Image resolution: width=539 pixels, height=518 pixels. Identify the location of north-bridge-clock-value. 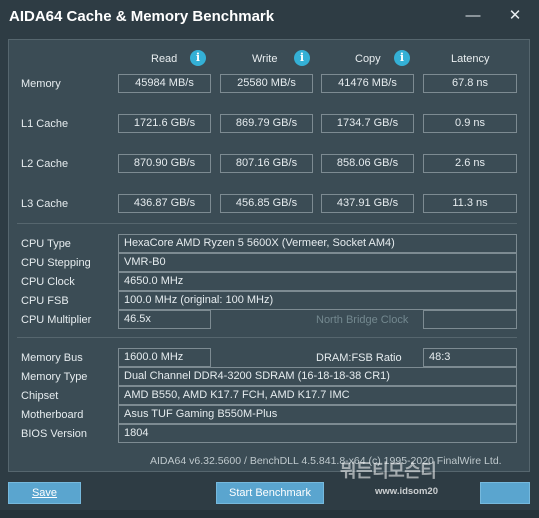
(470, 319).